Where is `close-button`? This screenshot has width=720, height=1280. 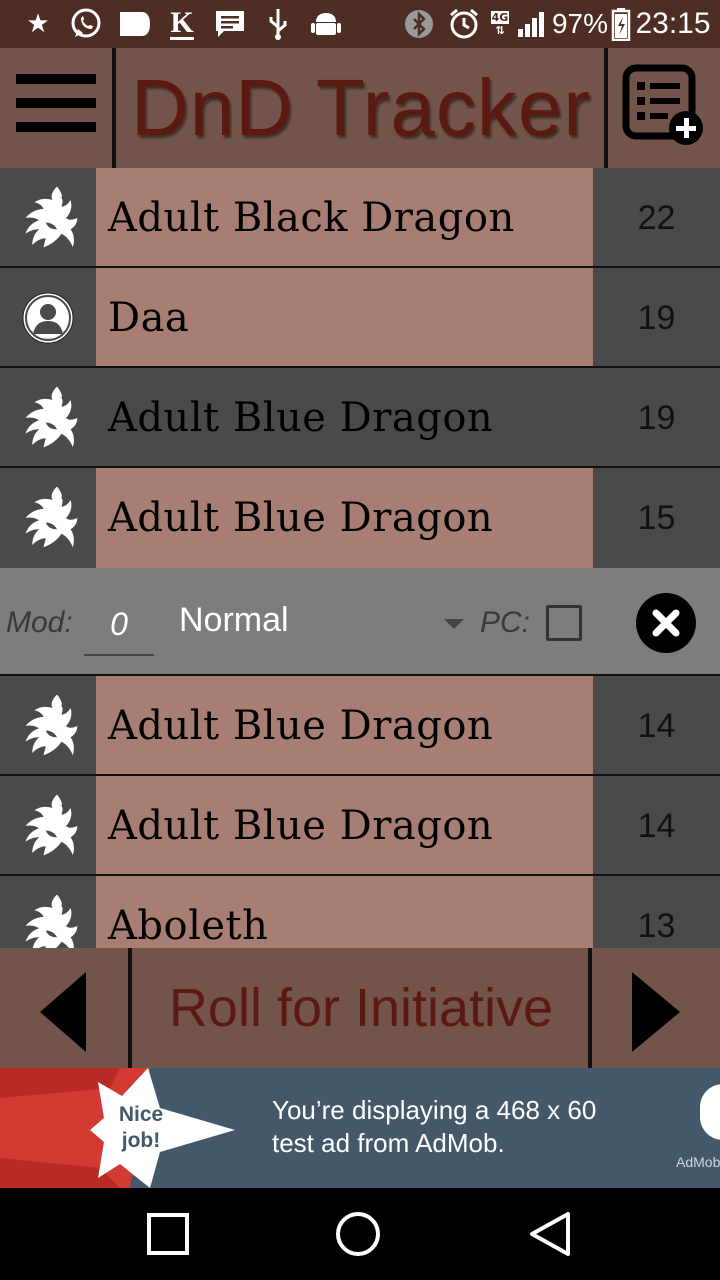
close-button is located at coordinates (666, 623).